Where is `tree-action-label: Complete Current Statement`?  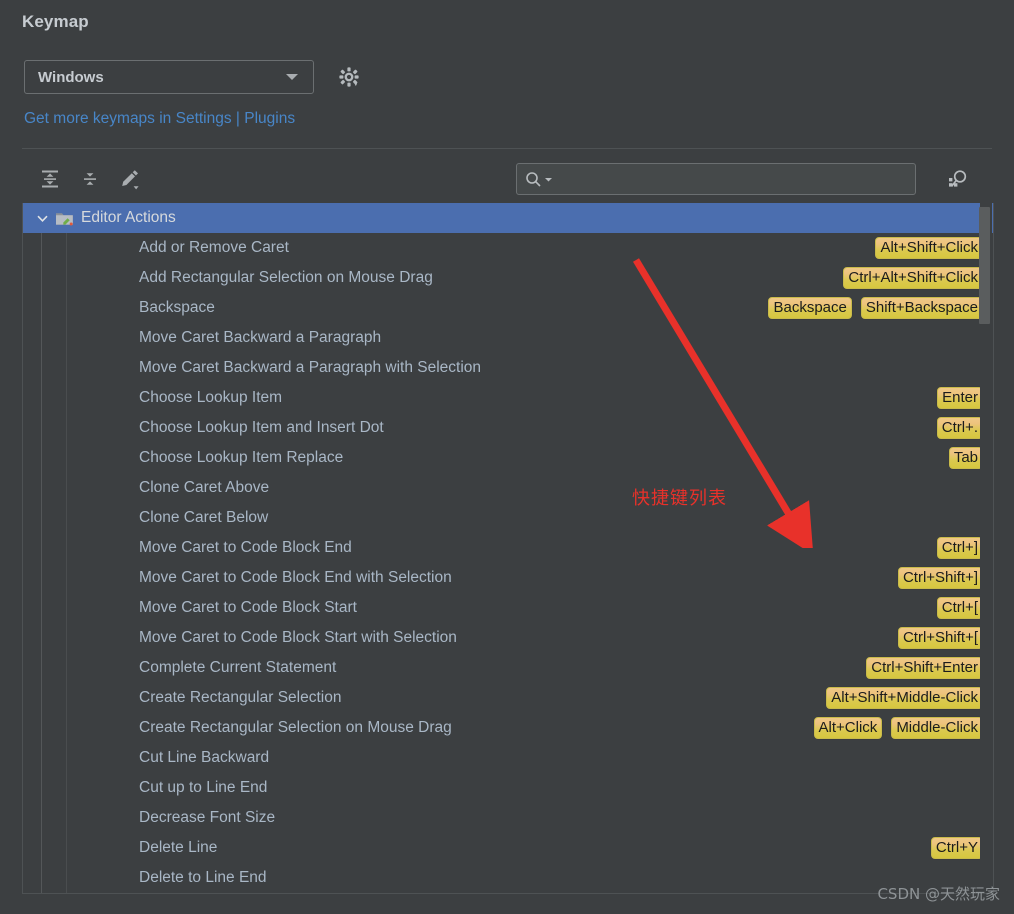 tree-action-label: Complete Current Statement is located at coordinates (238, 667).